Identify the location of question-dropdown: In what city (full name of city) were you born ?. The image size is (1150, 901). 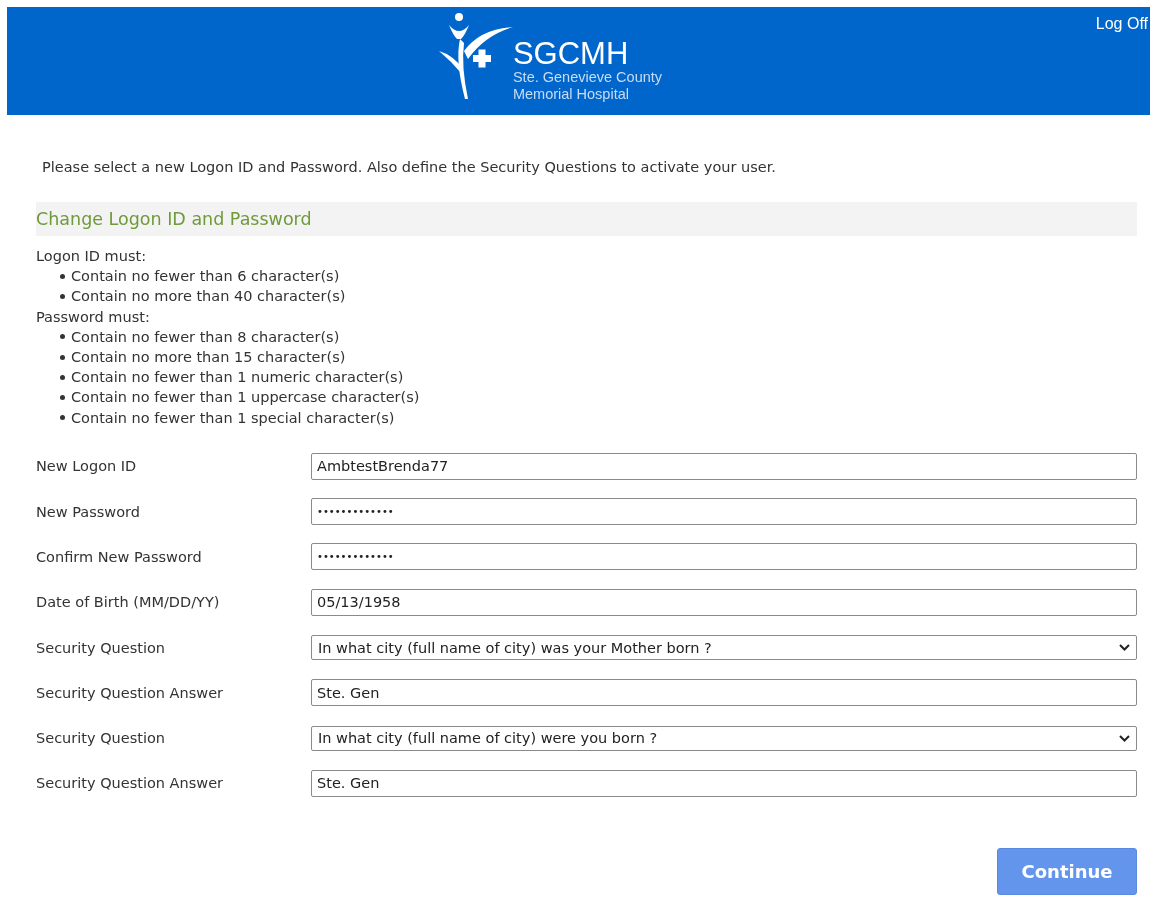
(724, 738).